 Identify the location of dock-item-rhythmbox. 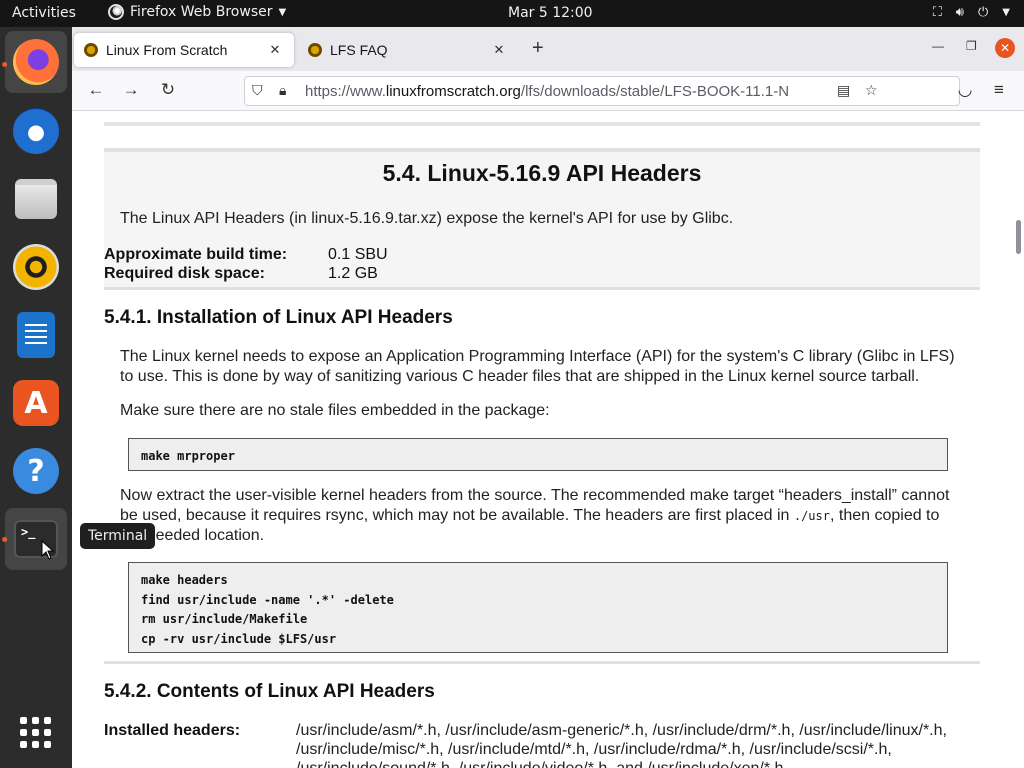
(36, 267).